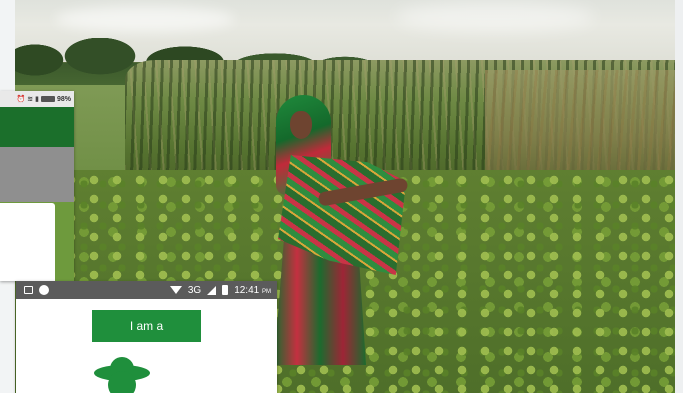  I want to click on battery-level: 98%, so click(63, 99).